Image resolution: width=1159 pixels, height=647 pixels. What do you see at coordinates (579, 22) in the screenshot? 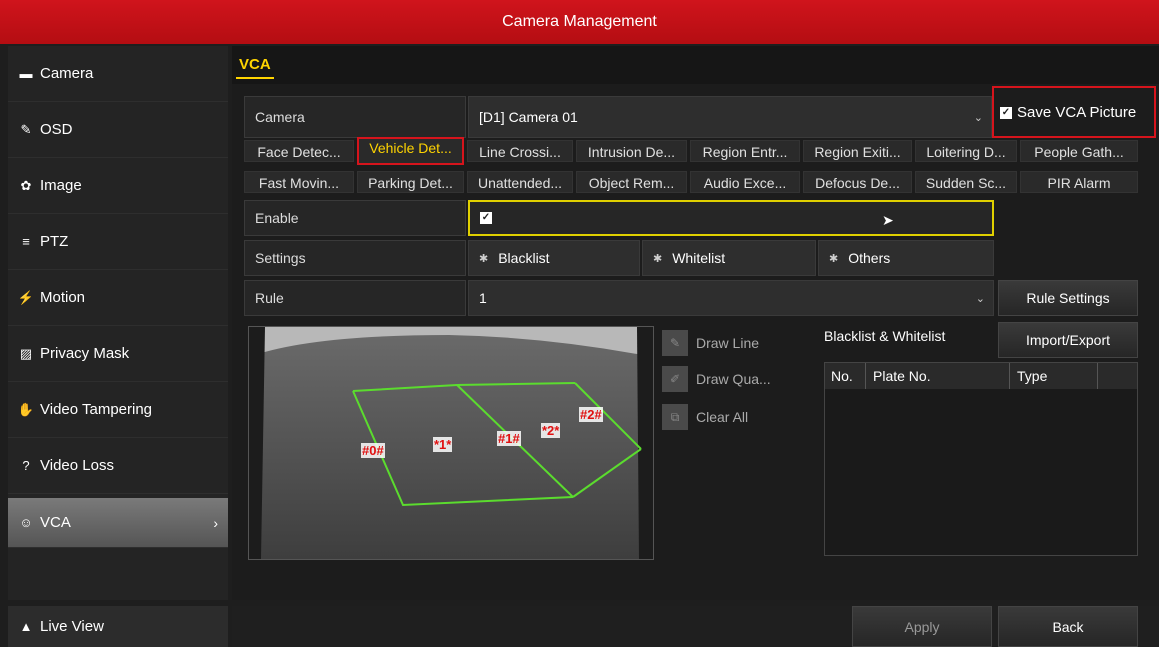
I see `window-title: Camera Management` at bounding box center [579, 22].